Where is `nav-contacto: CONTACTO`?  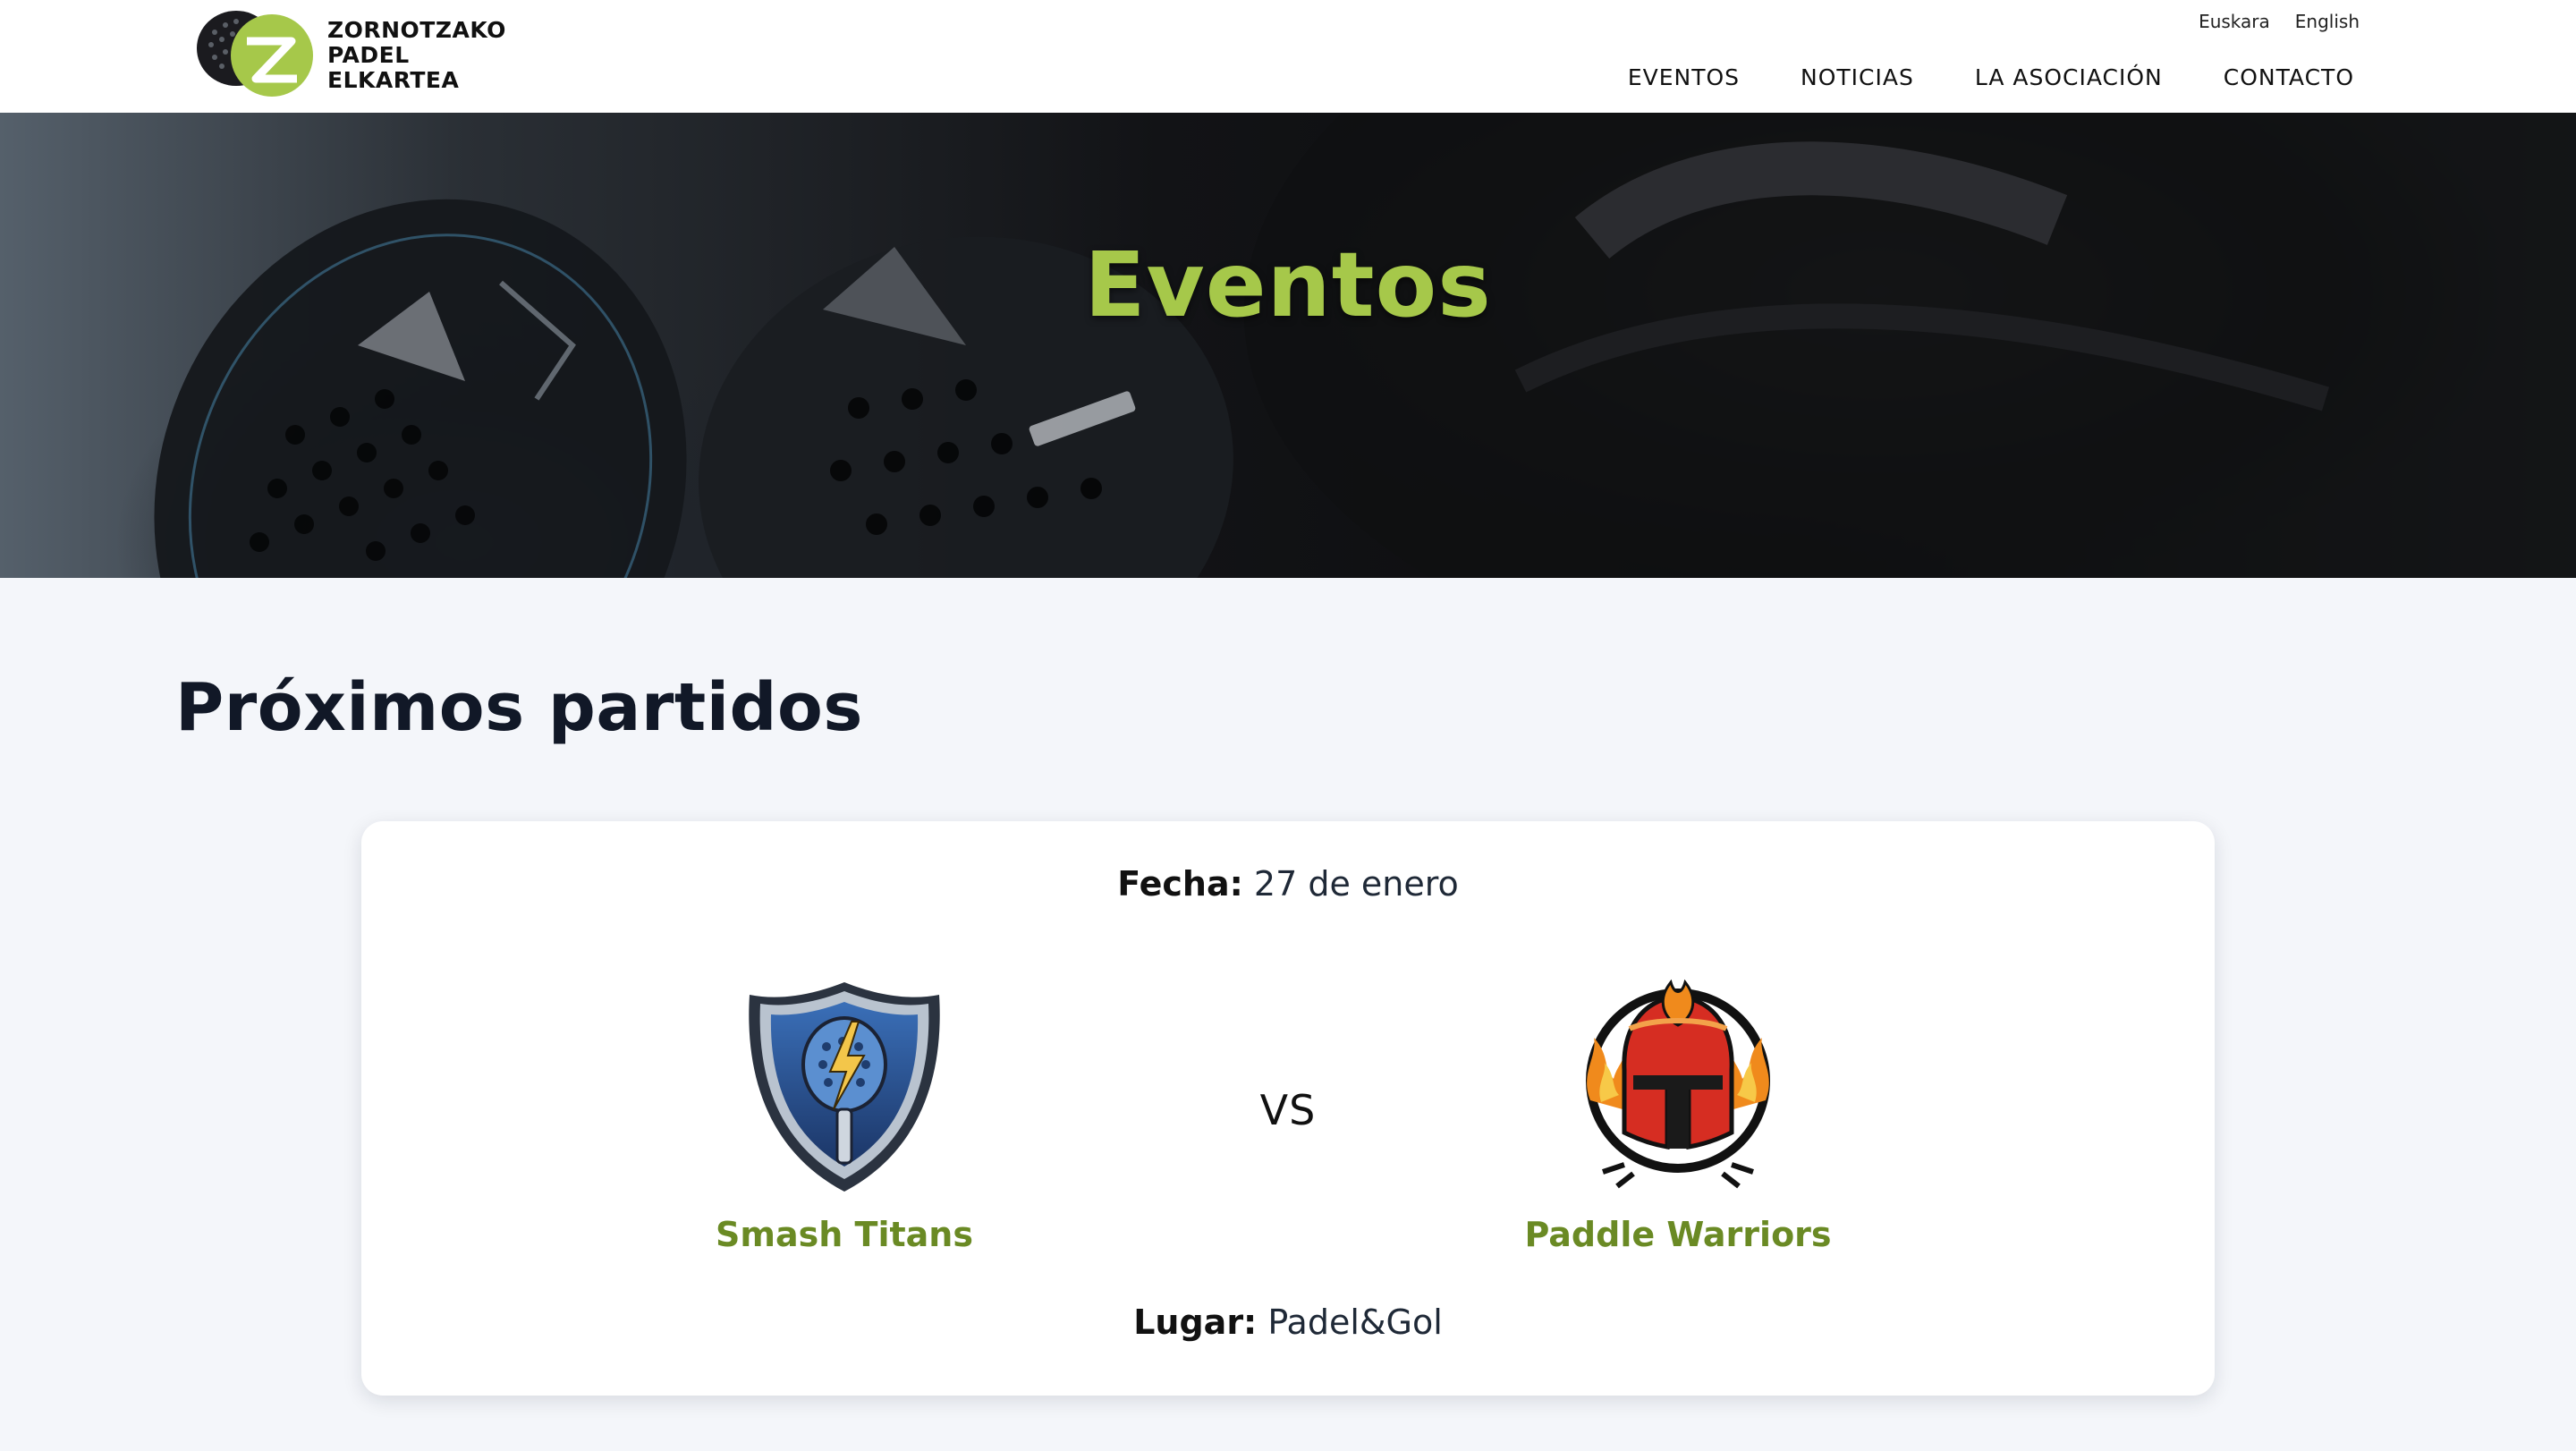 nav-contacto: CONTACTO is located at coordinates (2289, 77).